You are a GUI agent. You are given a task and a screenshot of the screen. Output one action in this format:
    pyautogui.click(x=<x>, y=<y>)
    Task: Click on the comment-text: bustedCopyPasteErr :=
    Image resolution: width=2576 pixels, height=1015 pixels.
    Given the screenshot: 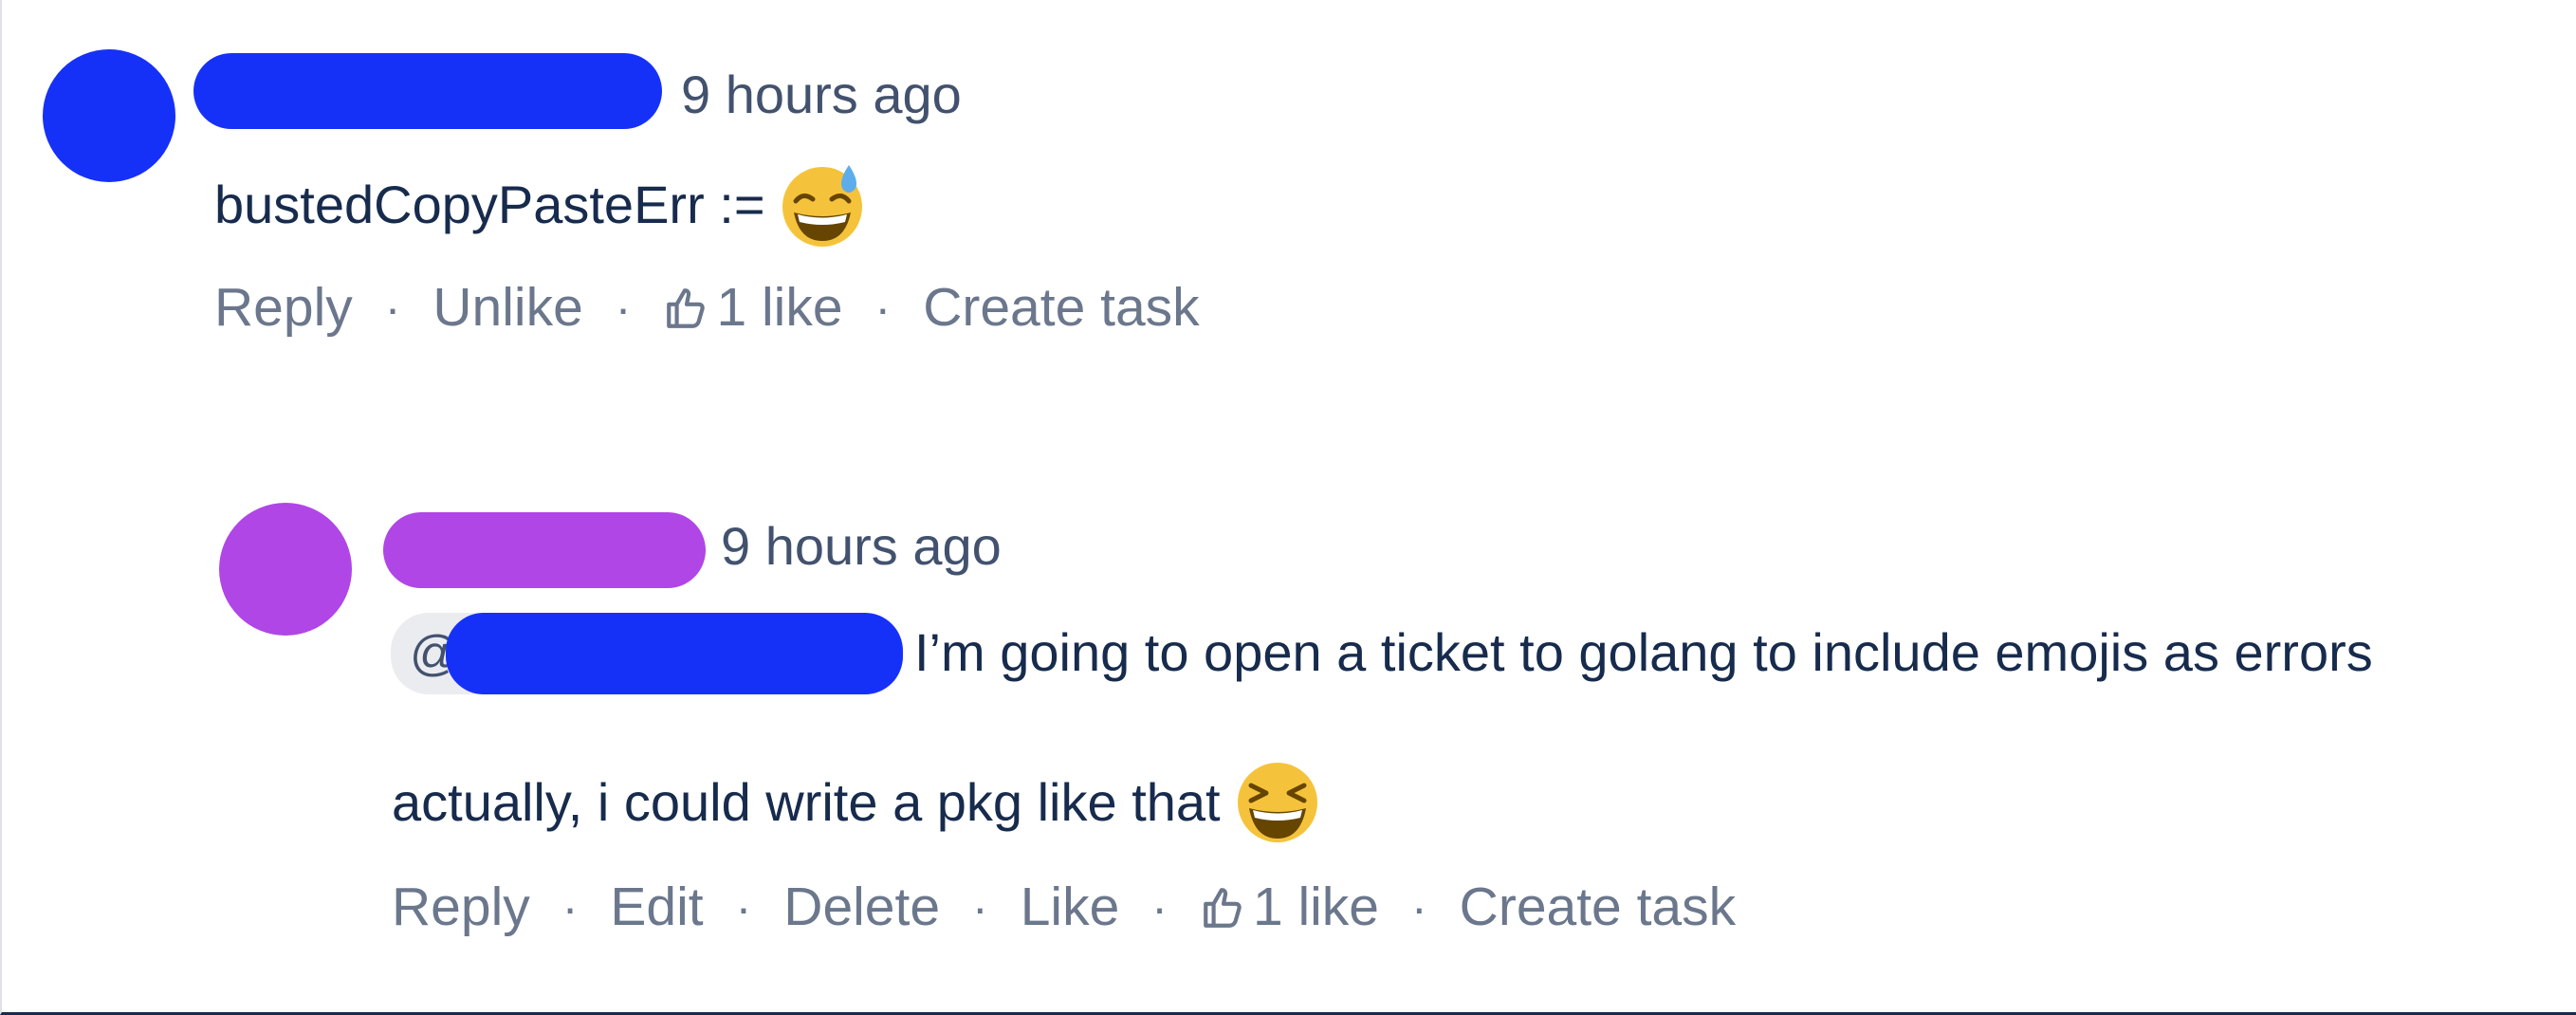 What is the action you would take?
    pyautogui.click(x=489, y=204)
    